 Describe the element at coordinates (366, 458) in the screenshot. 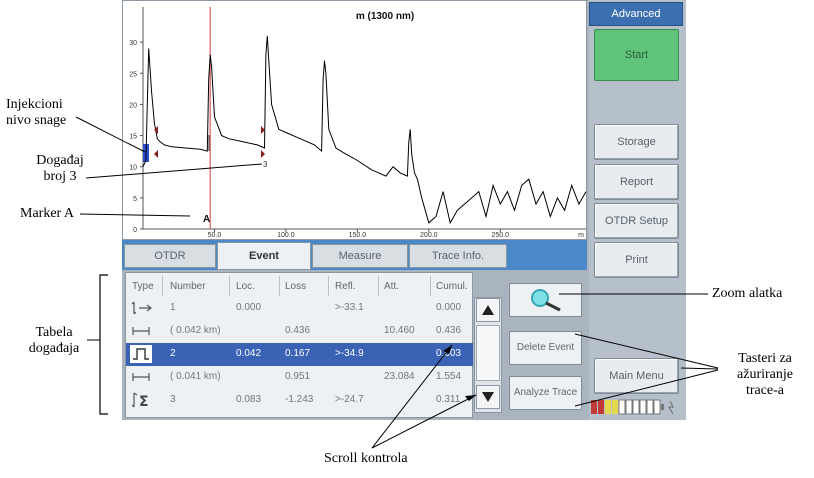

I see `annotation-scroll-control: Scroll kontrola` at that location.